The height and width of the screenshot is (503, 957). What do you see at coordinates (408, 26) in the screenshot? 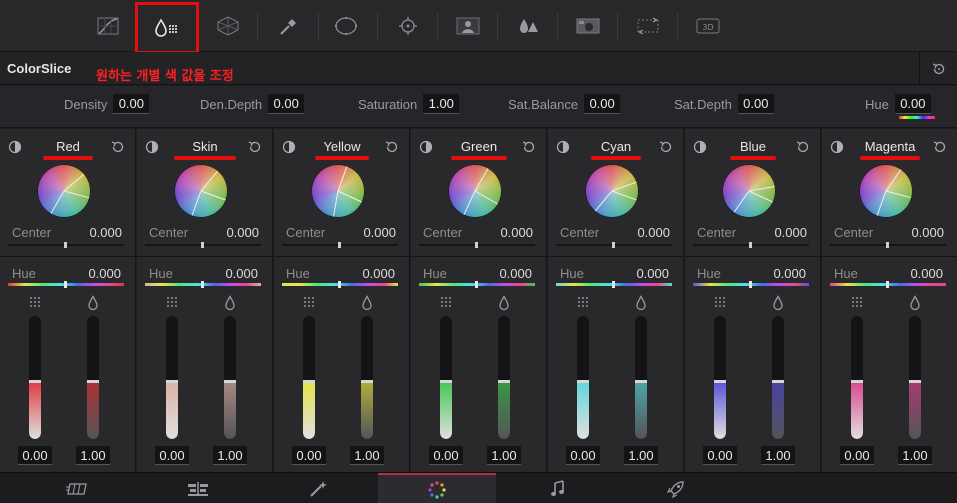
I see `tracker-icon` at bounding box center [408, 26].